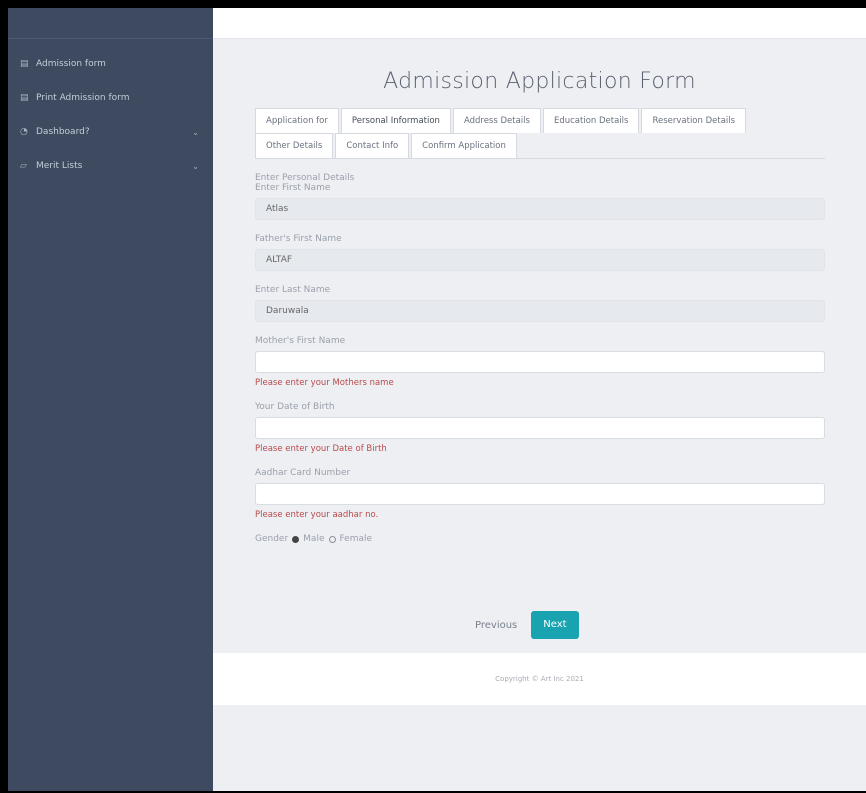 The width and height of the screenshot is (866, 793). I want to click on first-name-label: Enter First Name, so click(293, 188).